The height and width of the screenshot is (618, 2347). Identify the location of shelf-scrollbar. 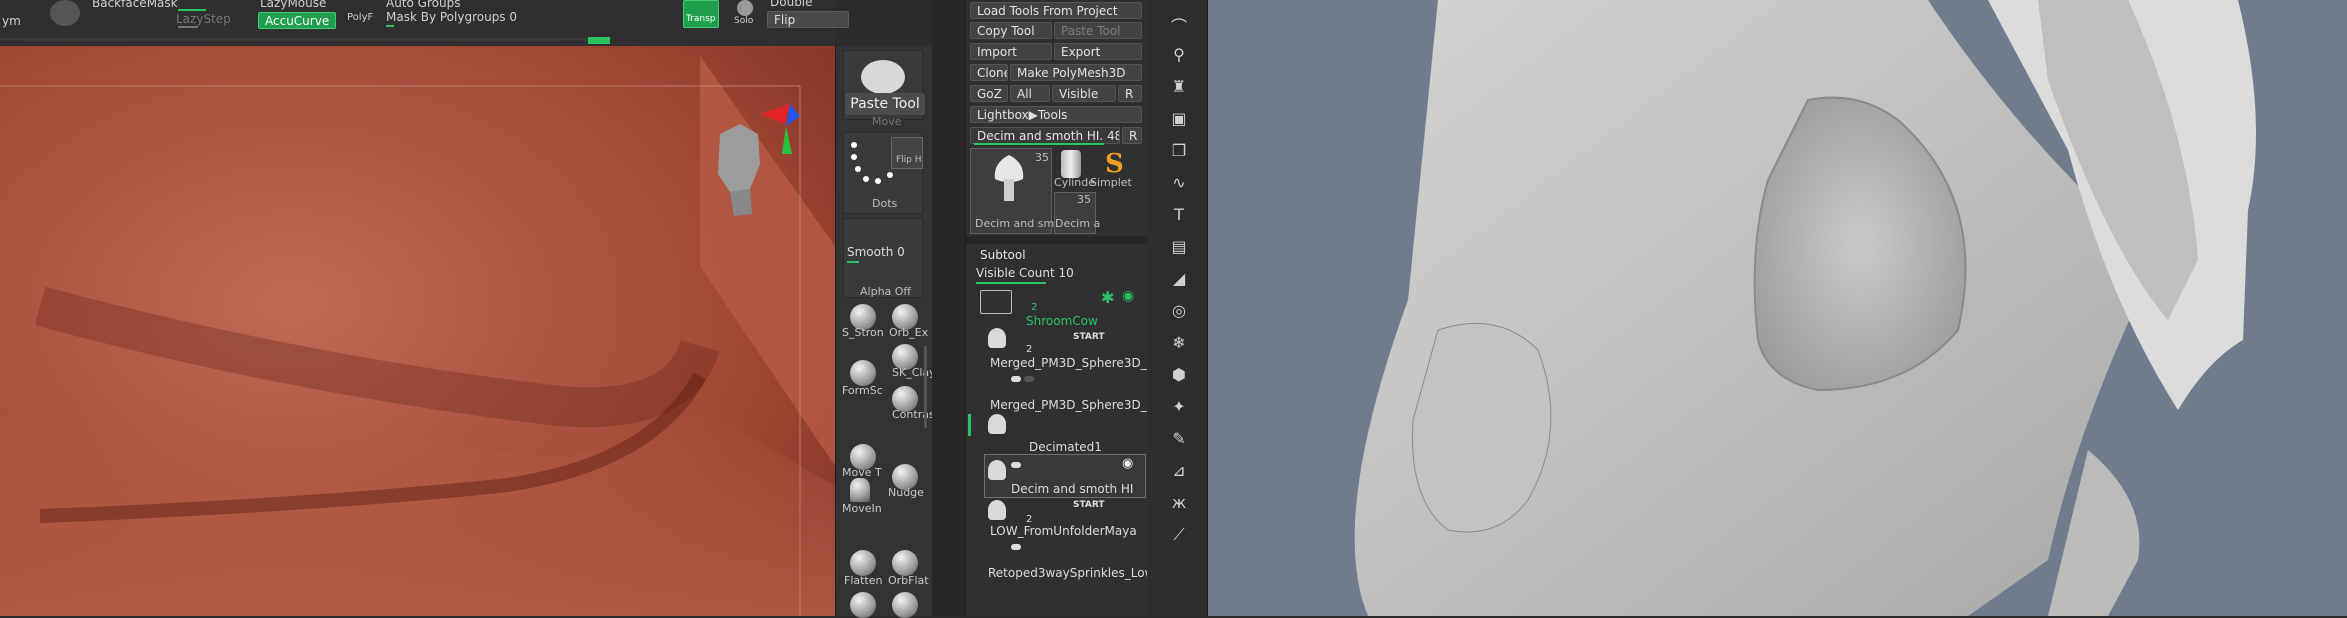
(925, 387).